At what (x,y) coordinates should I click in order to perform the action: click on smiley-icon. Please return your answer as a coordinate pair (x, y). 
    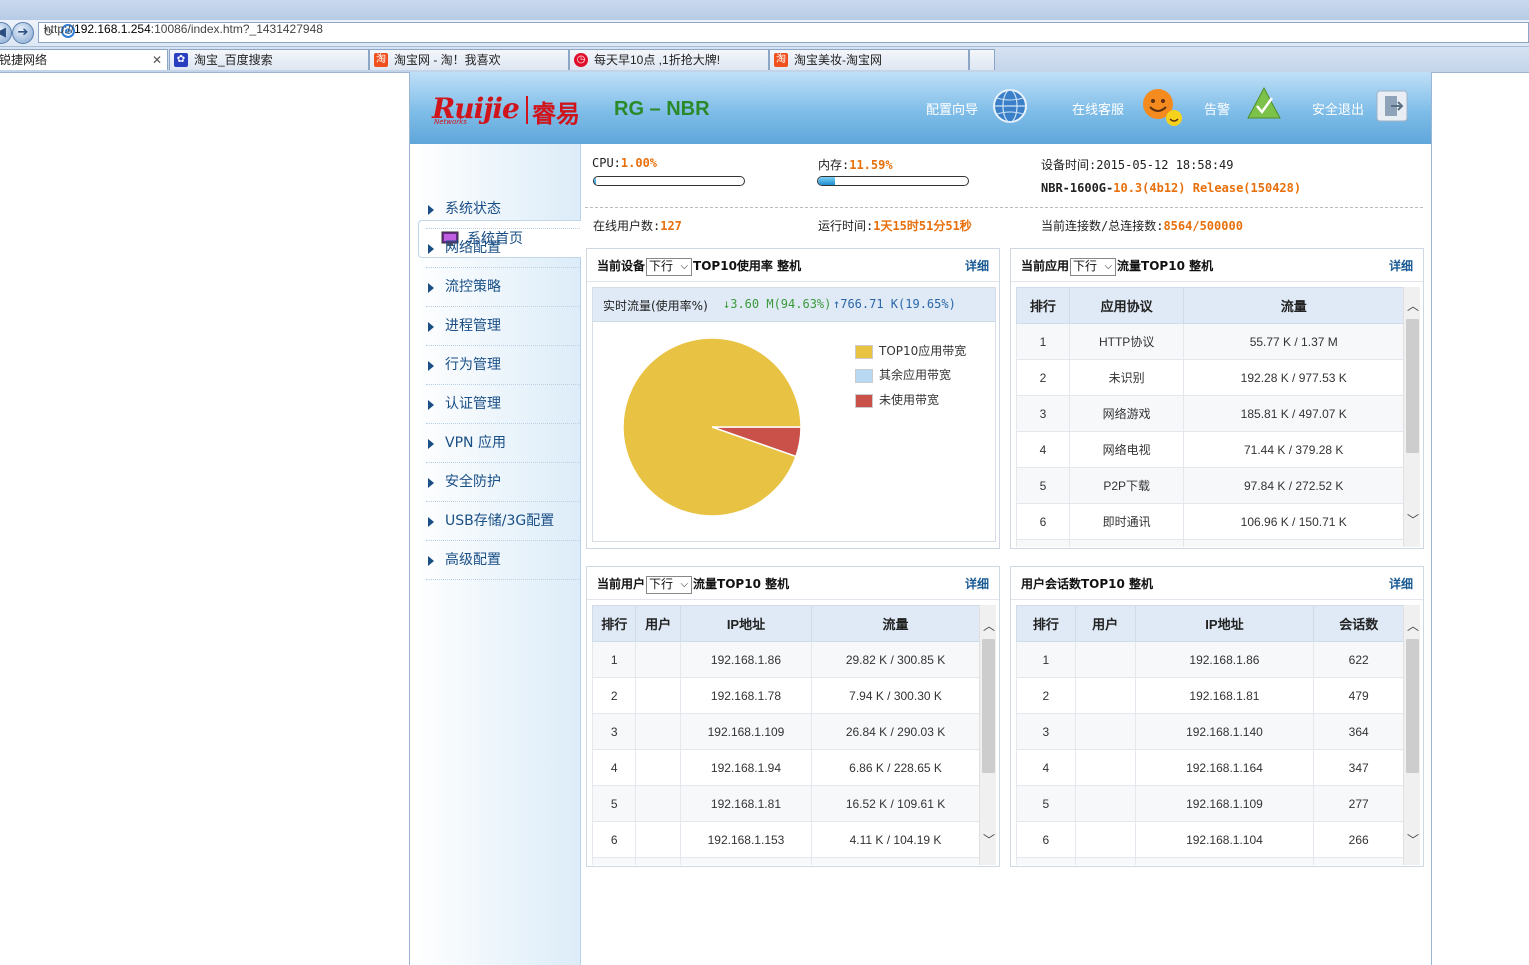
    Looking at the image, I should click on (1162, 107).